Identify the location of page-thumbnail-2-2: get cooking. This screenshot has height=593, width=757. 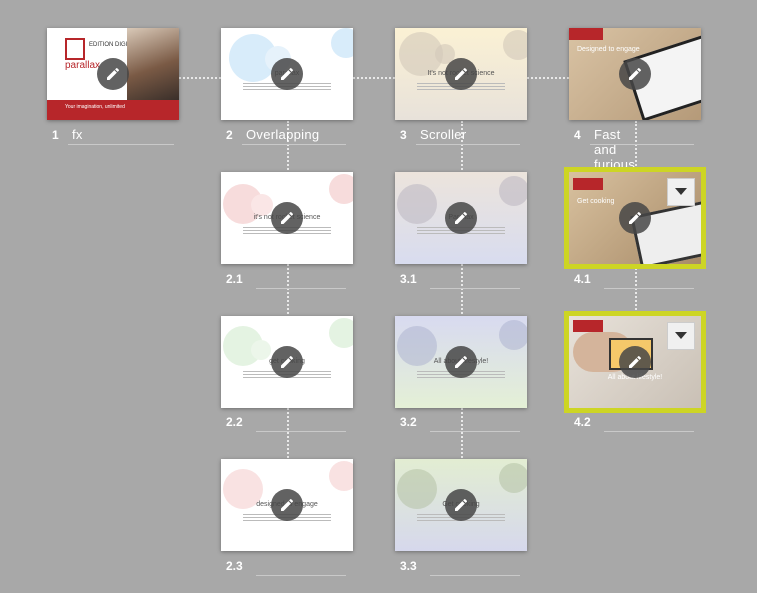
(287, 362).